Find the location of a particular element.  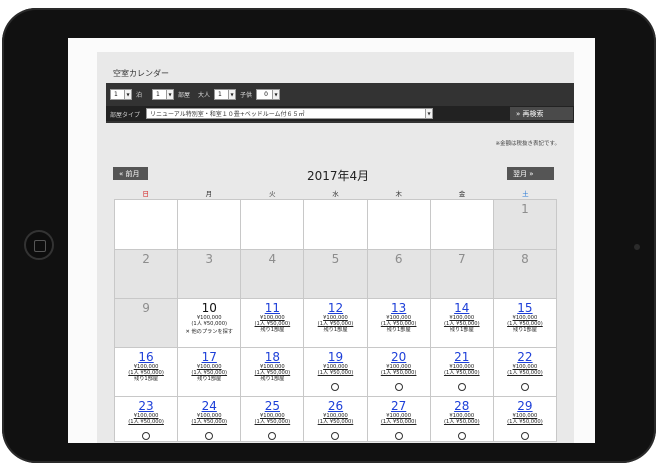

calendar-cell-day: 20 ¥100,000 (1人 ¥50,000) is located at coordinates (399, 372).